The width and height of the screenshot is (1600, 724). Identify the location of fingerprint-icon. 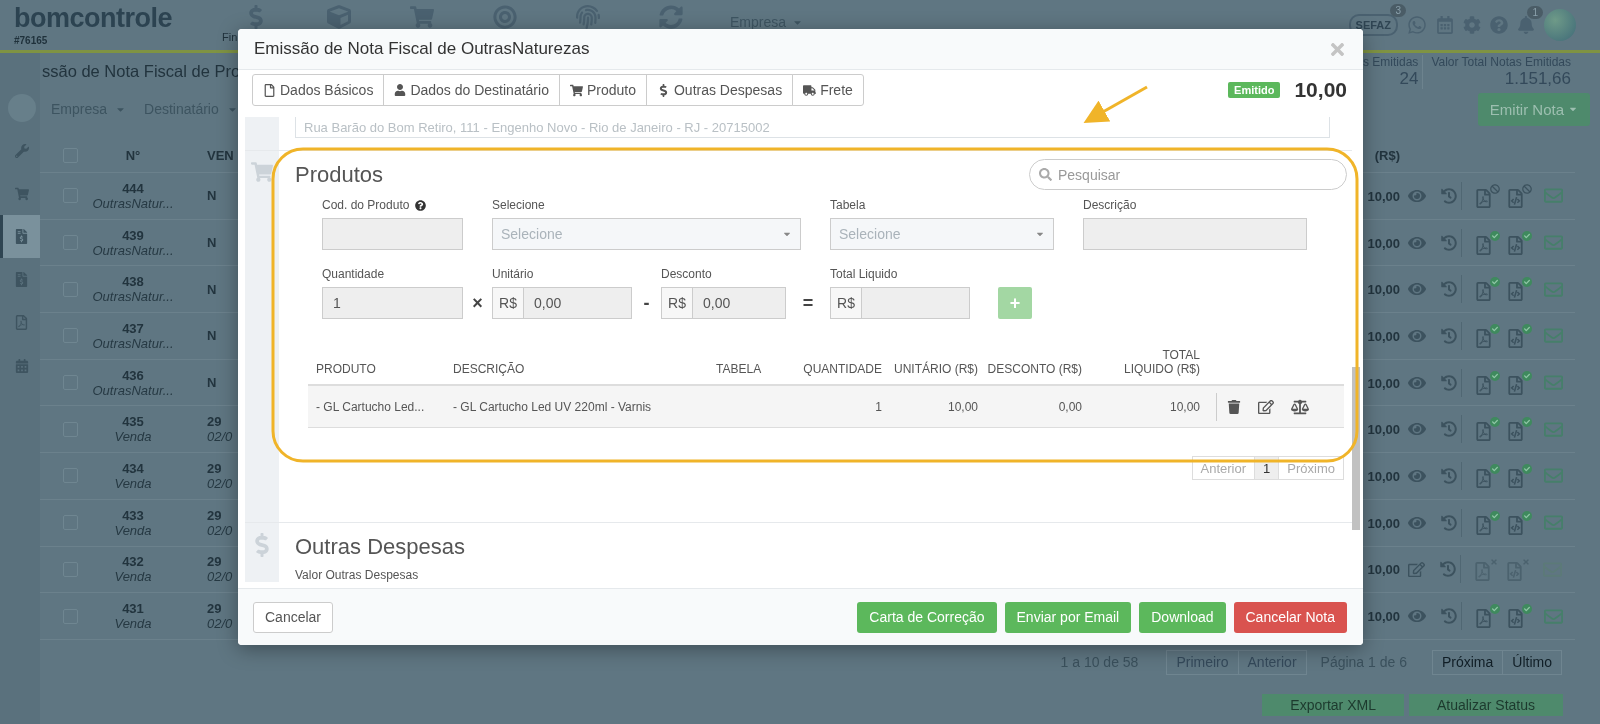
(587, 17).